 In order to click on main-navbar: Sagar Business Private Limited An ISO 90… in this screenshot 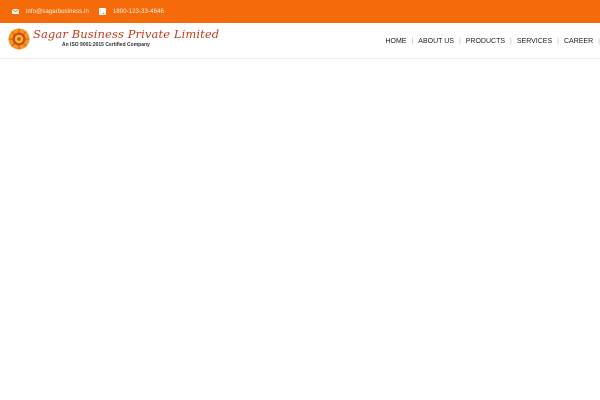, I will do `click(300, 41)`.